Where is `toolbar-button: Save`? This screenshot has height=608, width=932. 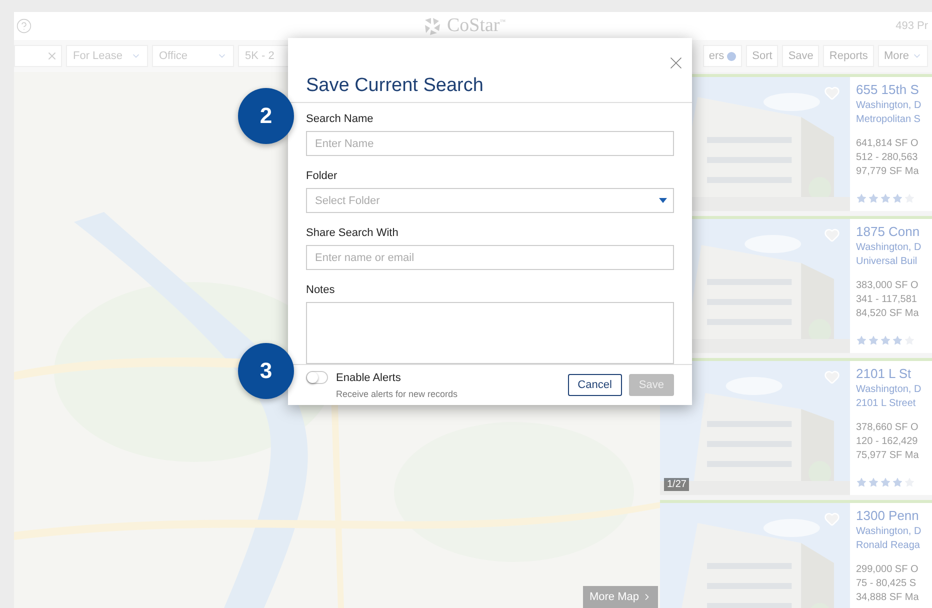
toolbar-button: Save is located at coordinates (801, 56).